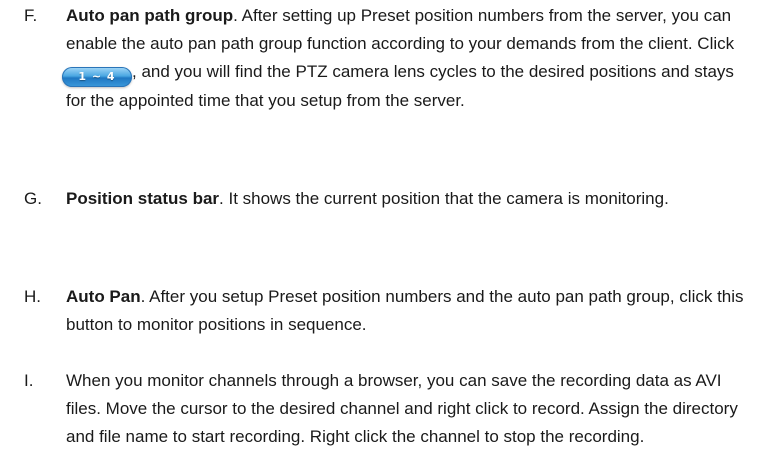  I want to click on list-marker: H., so click(32, 296).